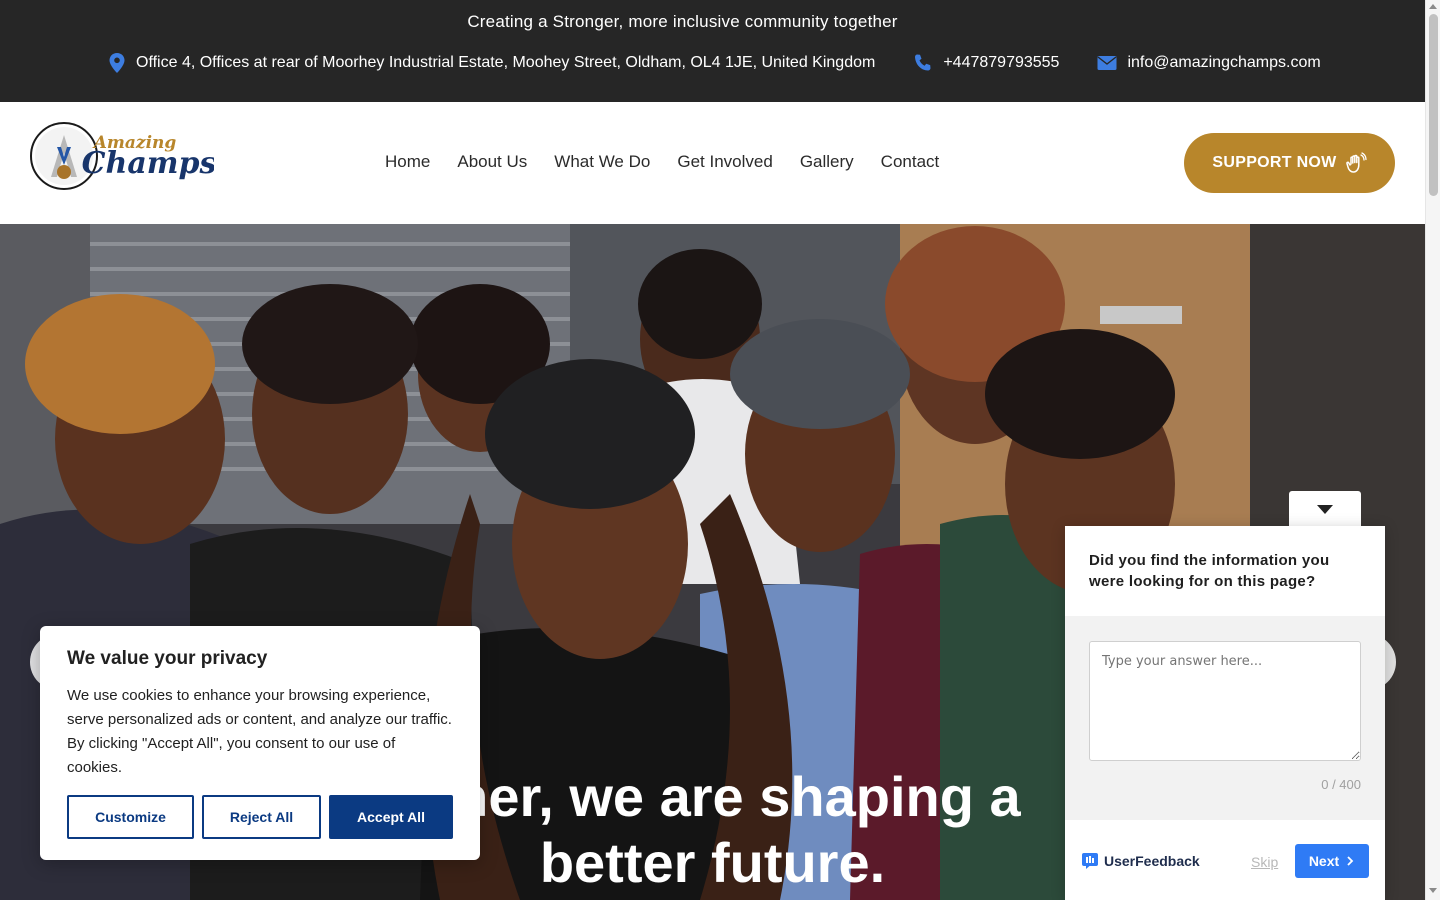 The image size is (1440, 900). Describe the element at coordinates (923, 62) in the screenshot. I see `phone-icon` at that location.